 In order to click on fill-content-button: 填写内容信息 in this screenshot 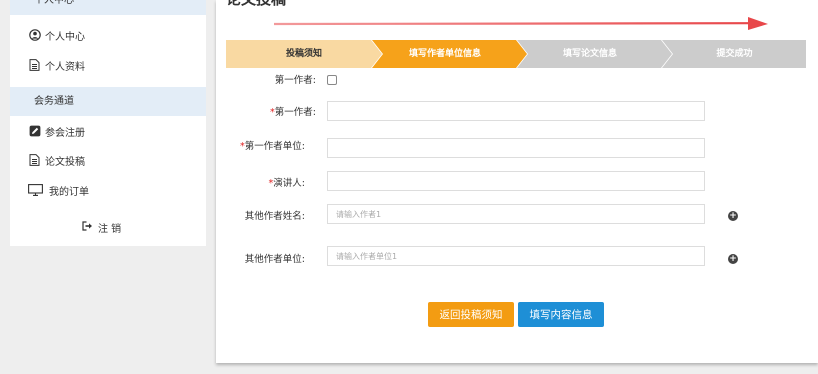, I will do `click(561, 314)`.